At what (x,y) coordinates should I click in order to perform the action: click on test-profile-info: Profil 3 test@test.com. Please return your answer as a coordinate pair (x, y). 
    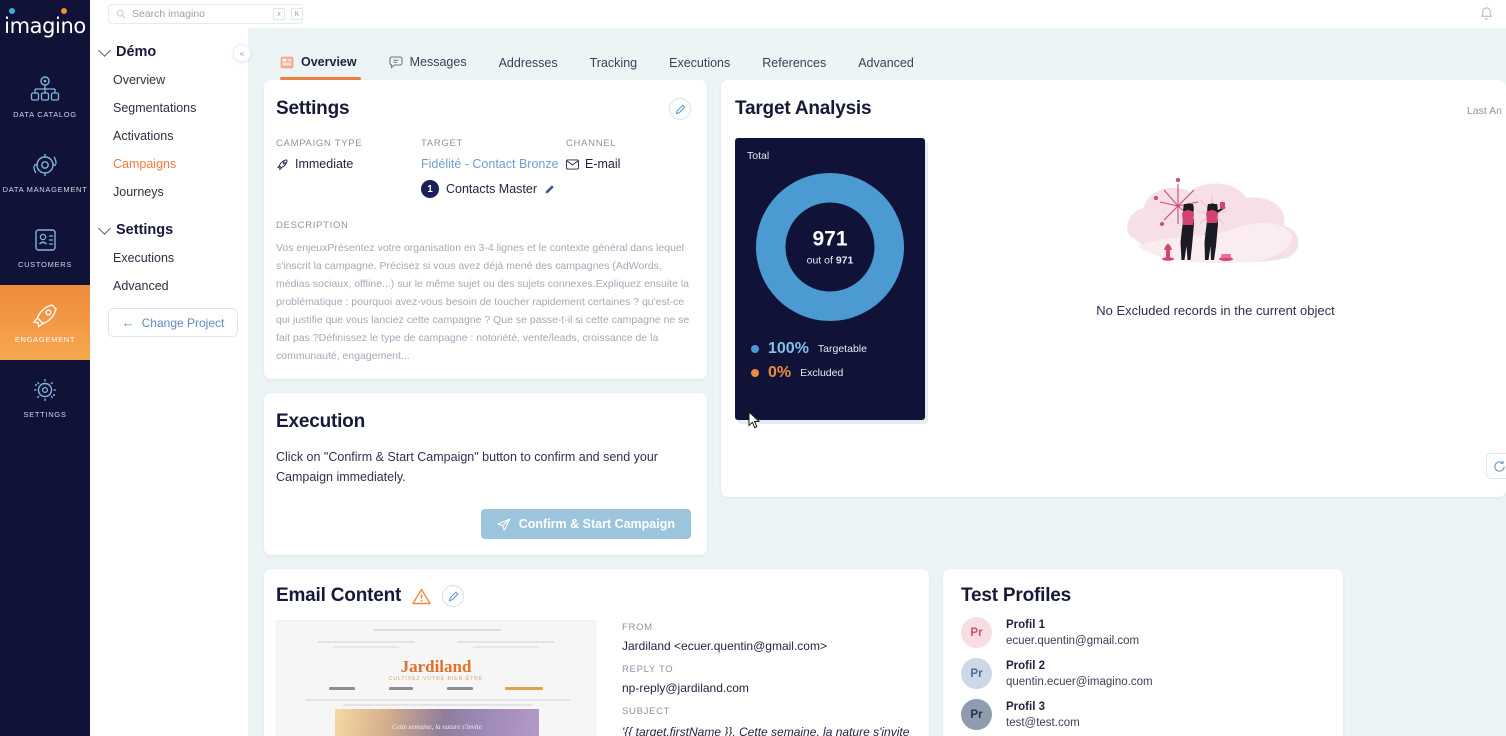
    Looking at the image, I should click on (1043, 715).